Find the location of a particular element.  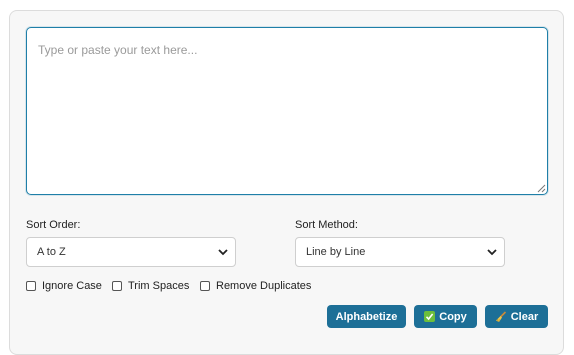

broom-icon is located at coordinates (500, 316).